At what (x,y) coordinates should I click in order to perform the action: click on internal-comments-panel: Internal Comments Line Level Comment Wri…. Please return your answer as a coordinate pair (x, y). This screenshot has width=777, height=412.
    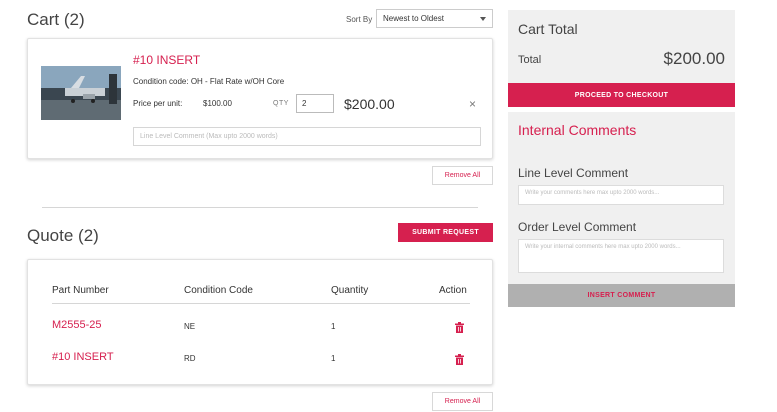
    Looking at the image, I should click on (621, 198).